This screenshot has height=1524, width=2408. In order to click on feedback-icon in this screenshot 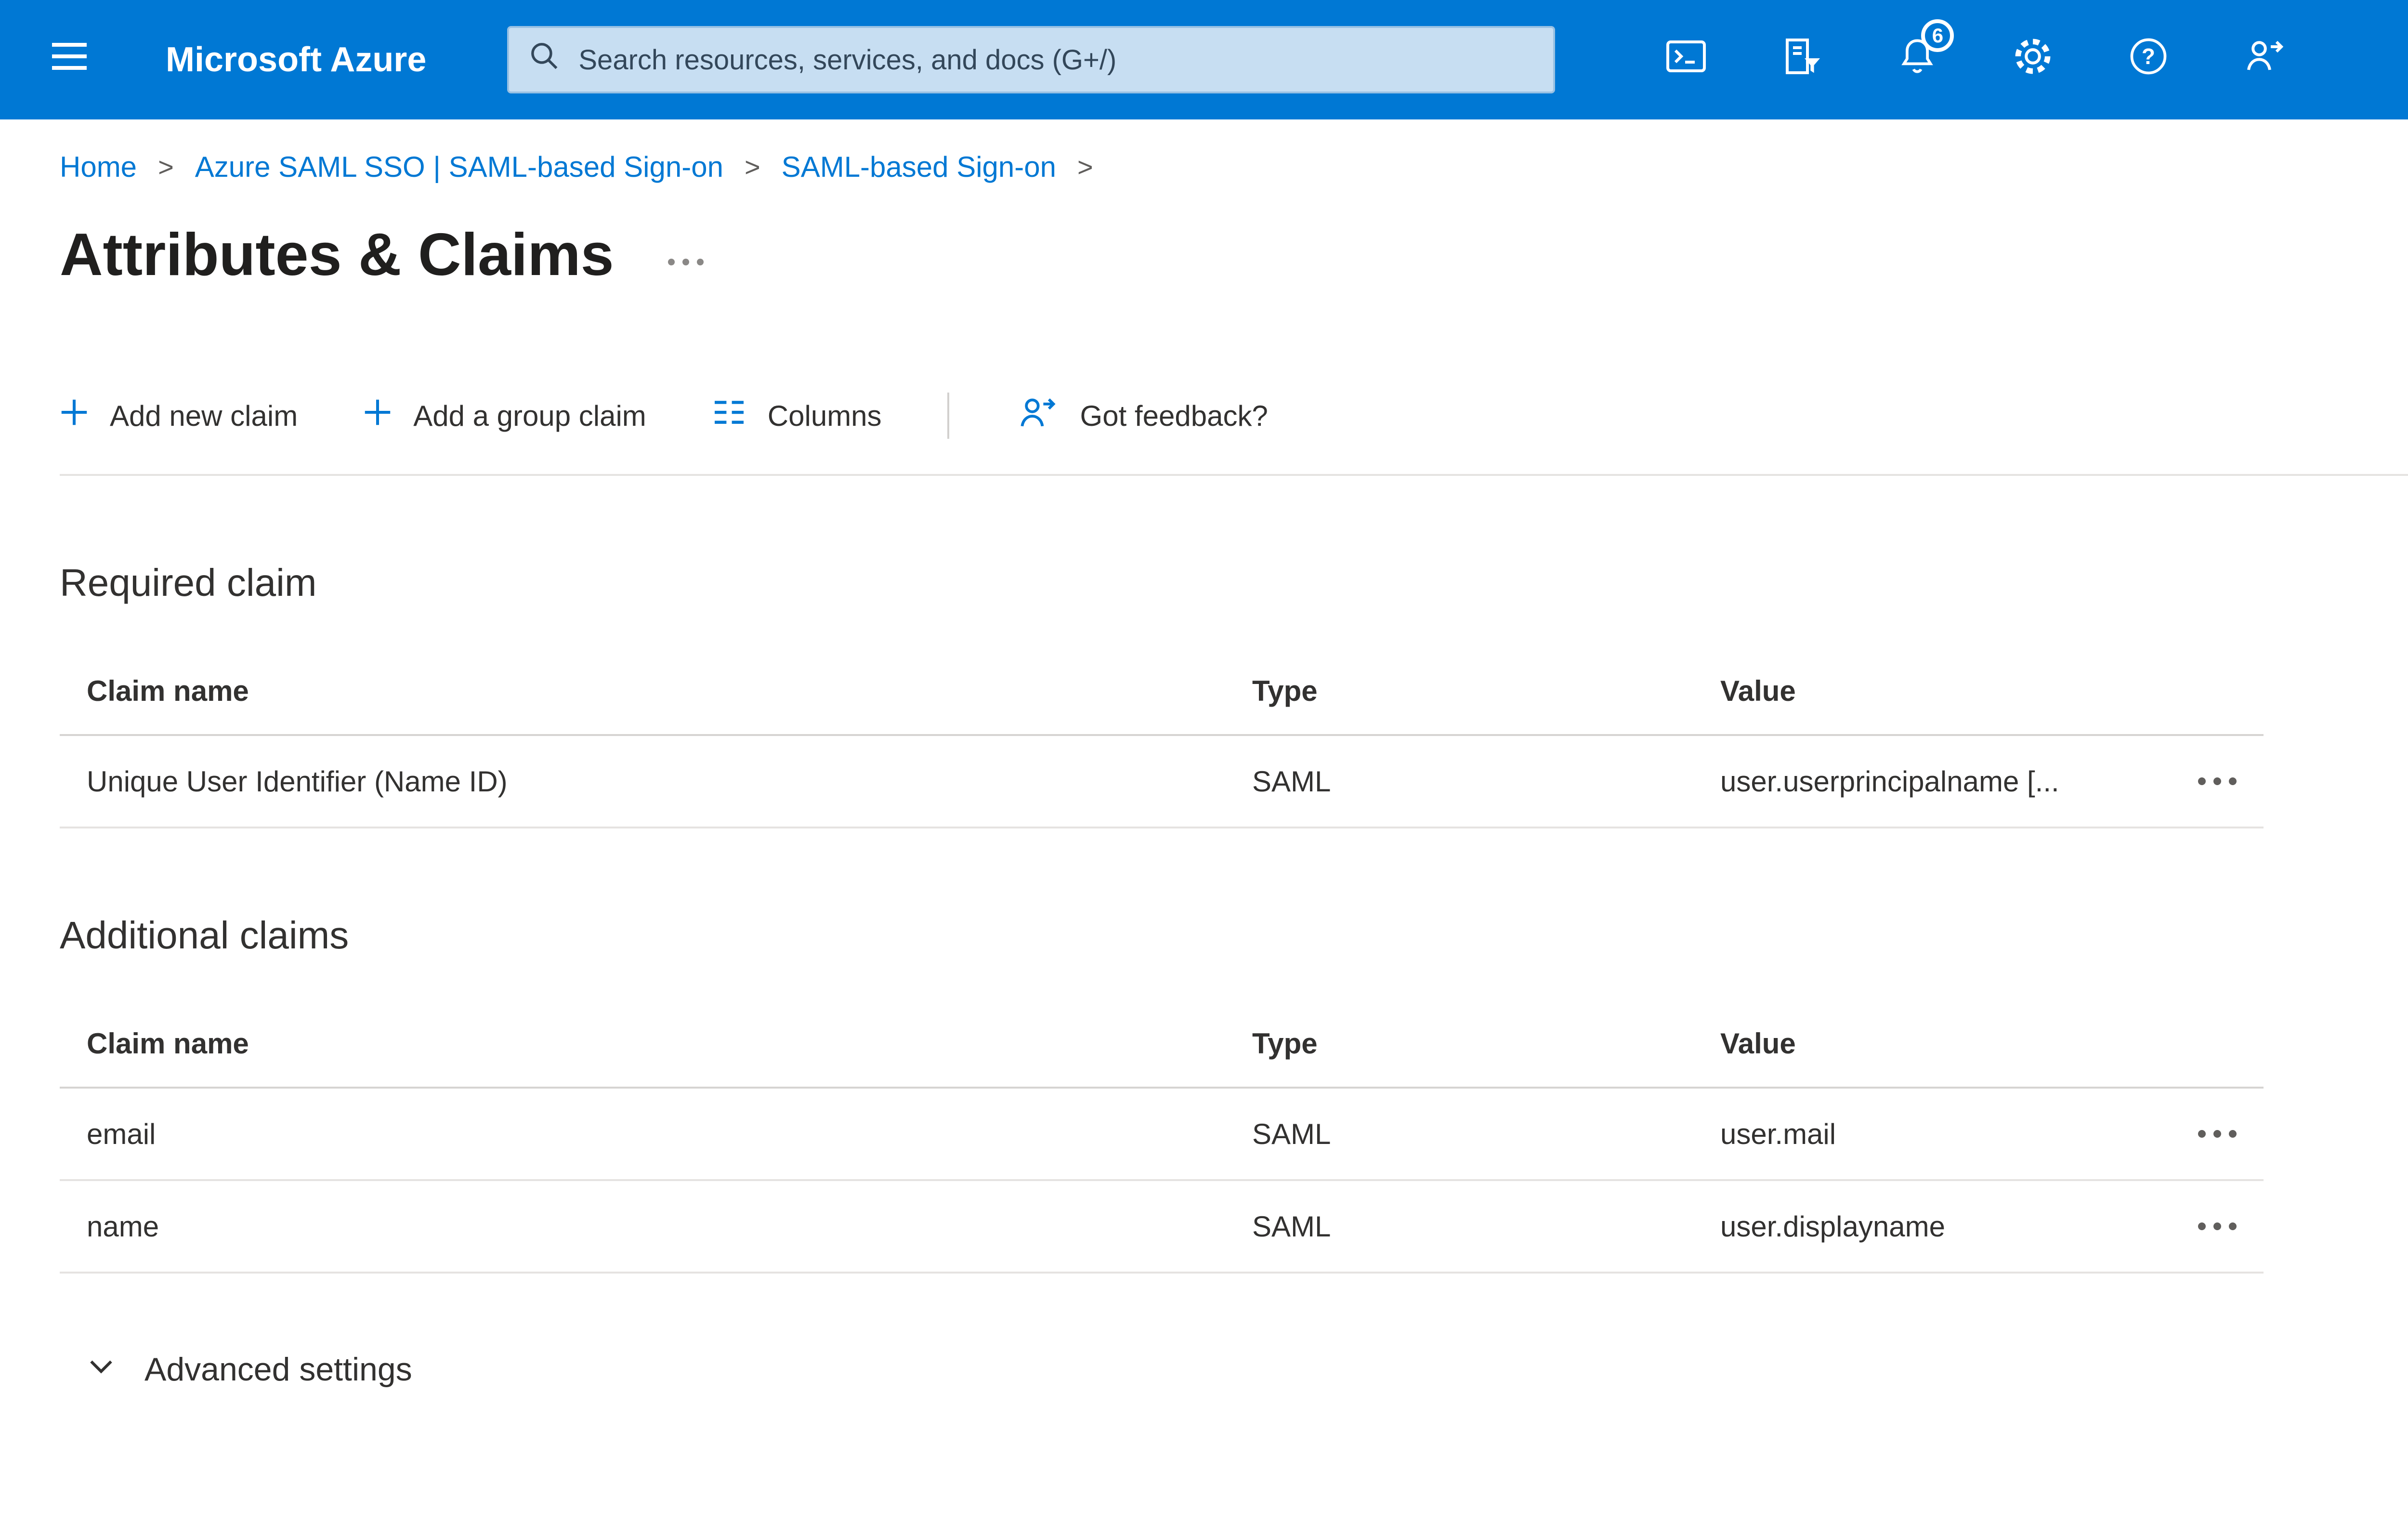, I will do `click(1037, 415)`.